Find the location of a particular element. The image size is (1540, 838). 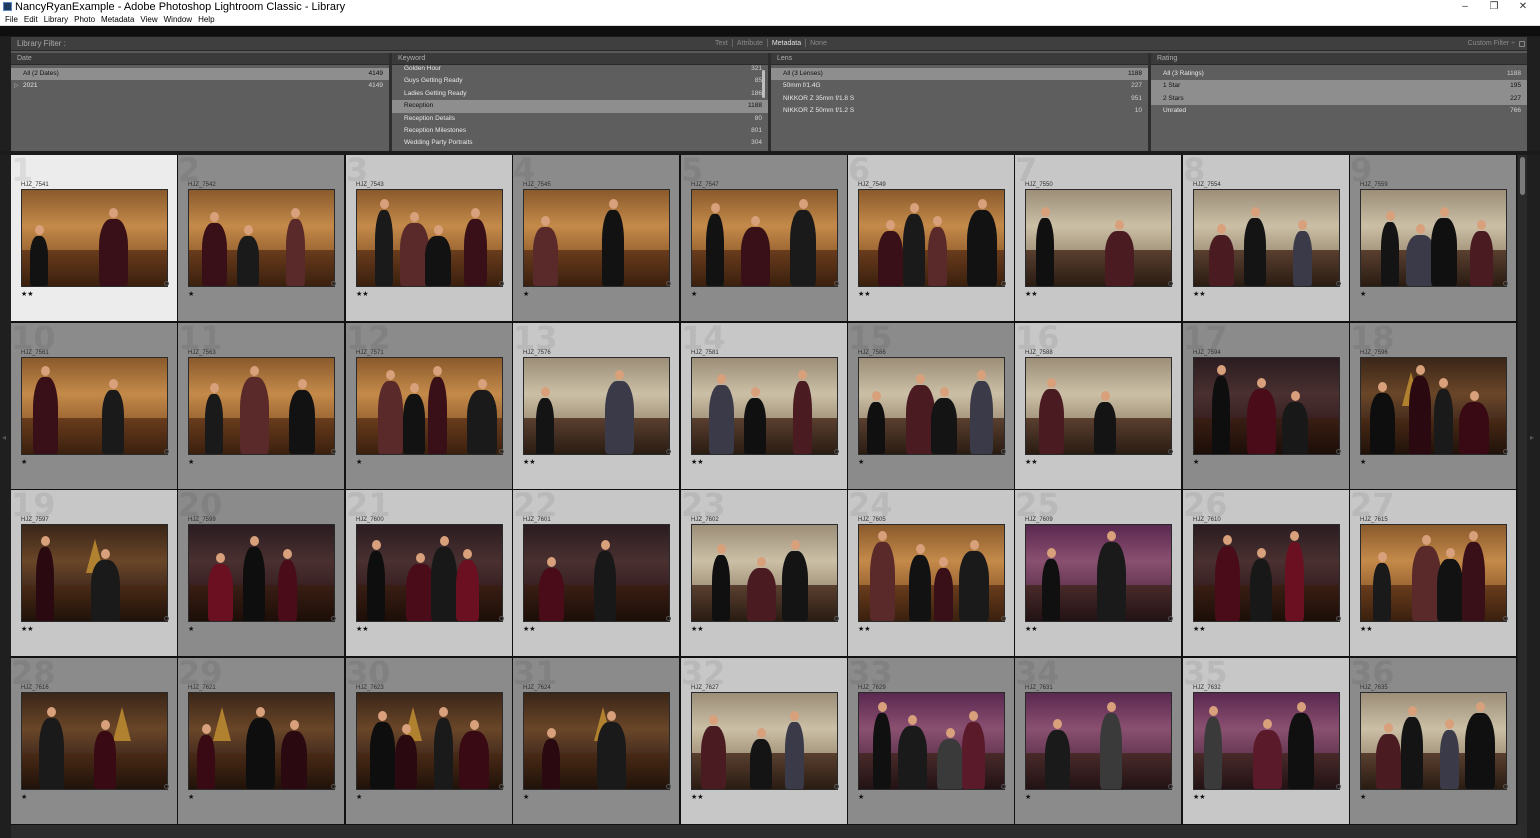

photo-cell: 11 HJZ_7563 ★ is located at coordinates (261, 406).